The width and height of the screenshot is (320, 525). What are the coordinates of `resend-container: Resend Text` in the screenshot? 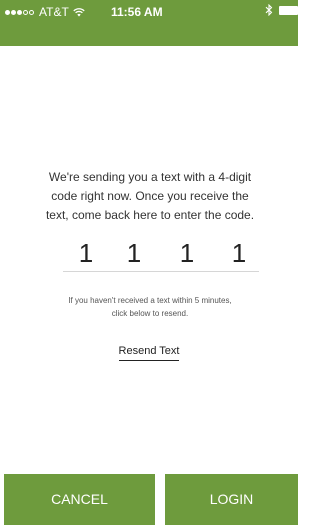 It's located at (149, 351).